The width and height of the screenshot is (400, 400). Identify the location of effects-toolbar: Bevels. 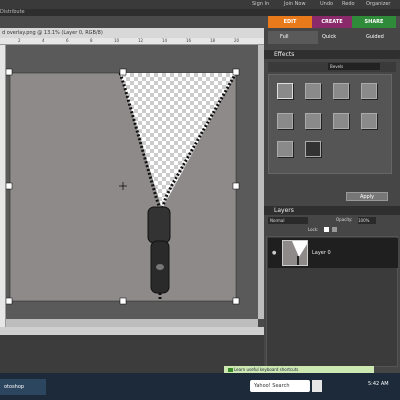
(332, 67).